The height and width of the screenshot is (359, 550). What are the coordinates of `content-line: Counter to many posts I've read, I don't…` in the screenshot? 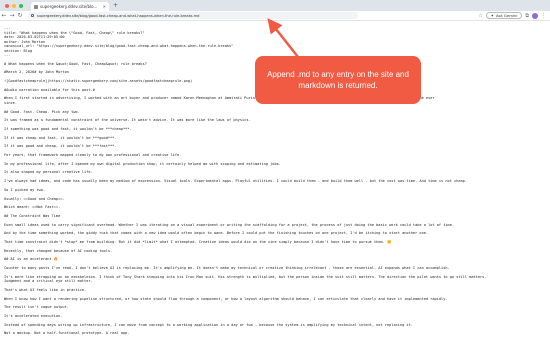 It's located at (227, 268).